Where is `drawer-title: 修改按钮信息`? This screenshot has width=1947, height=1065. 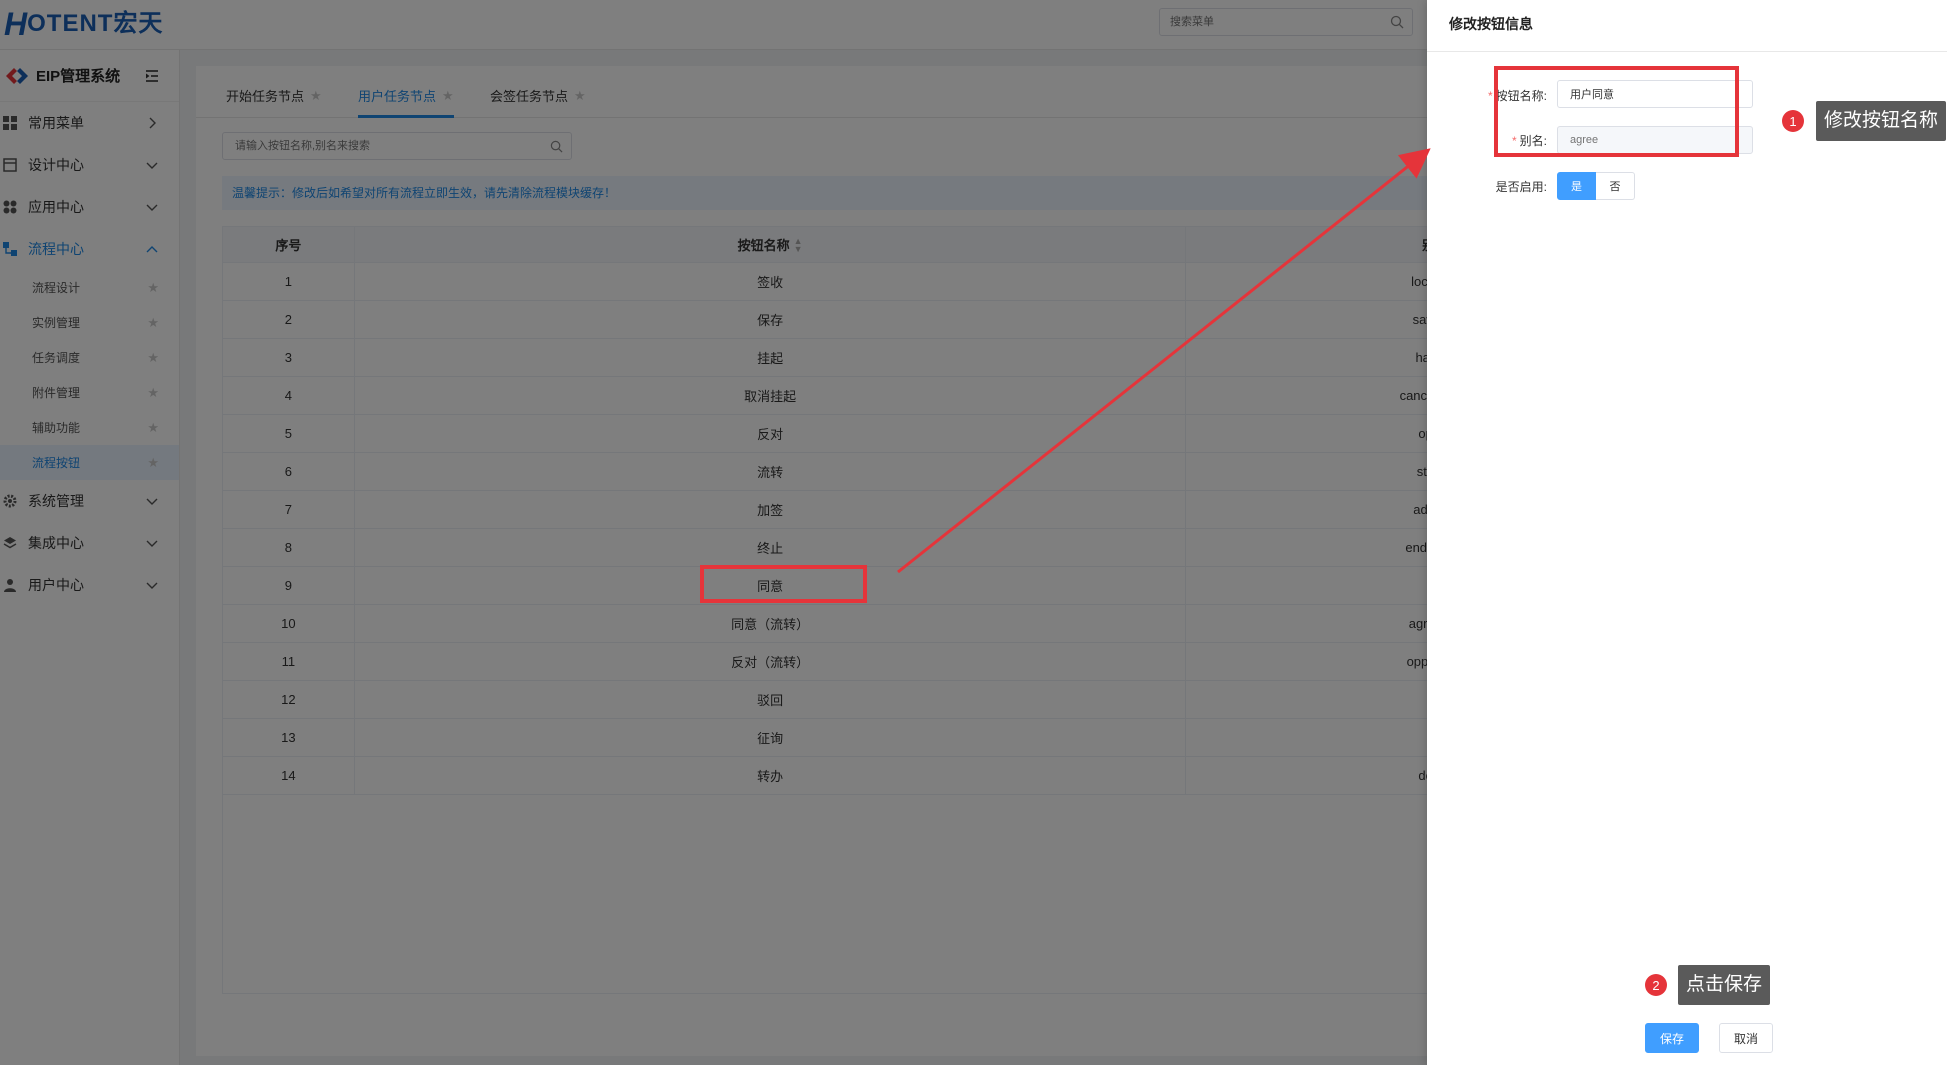 drawer-title: 修改按钮信息 is located at coordinates (1491, 24).